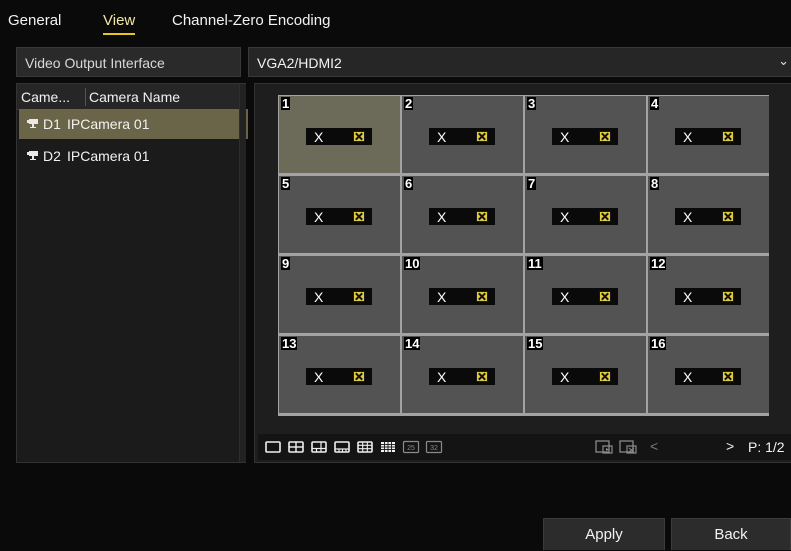  Describe the element at coordinates (85, 97) in the screenshot. I see `column-divider` at that location.